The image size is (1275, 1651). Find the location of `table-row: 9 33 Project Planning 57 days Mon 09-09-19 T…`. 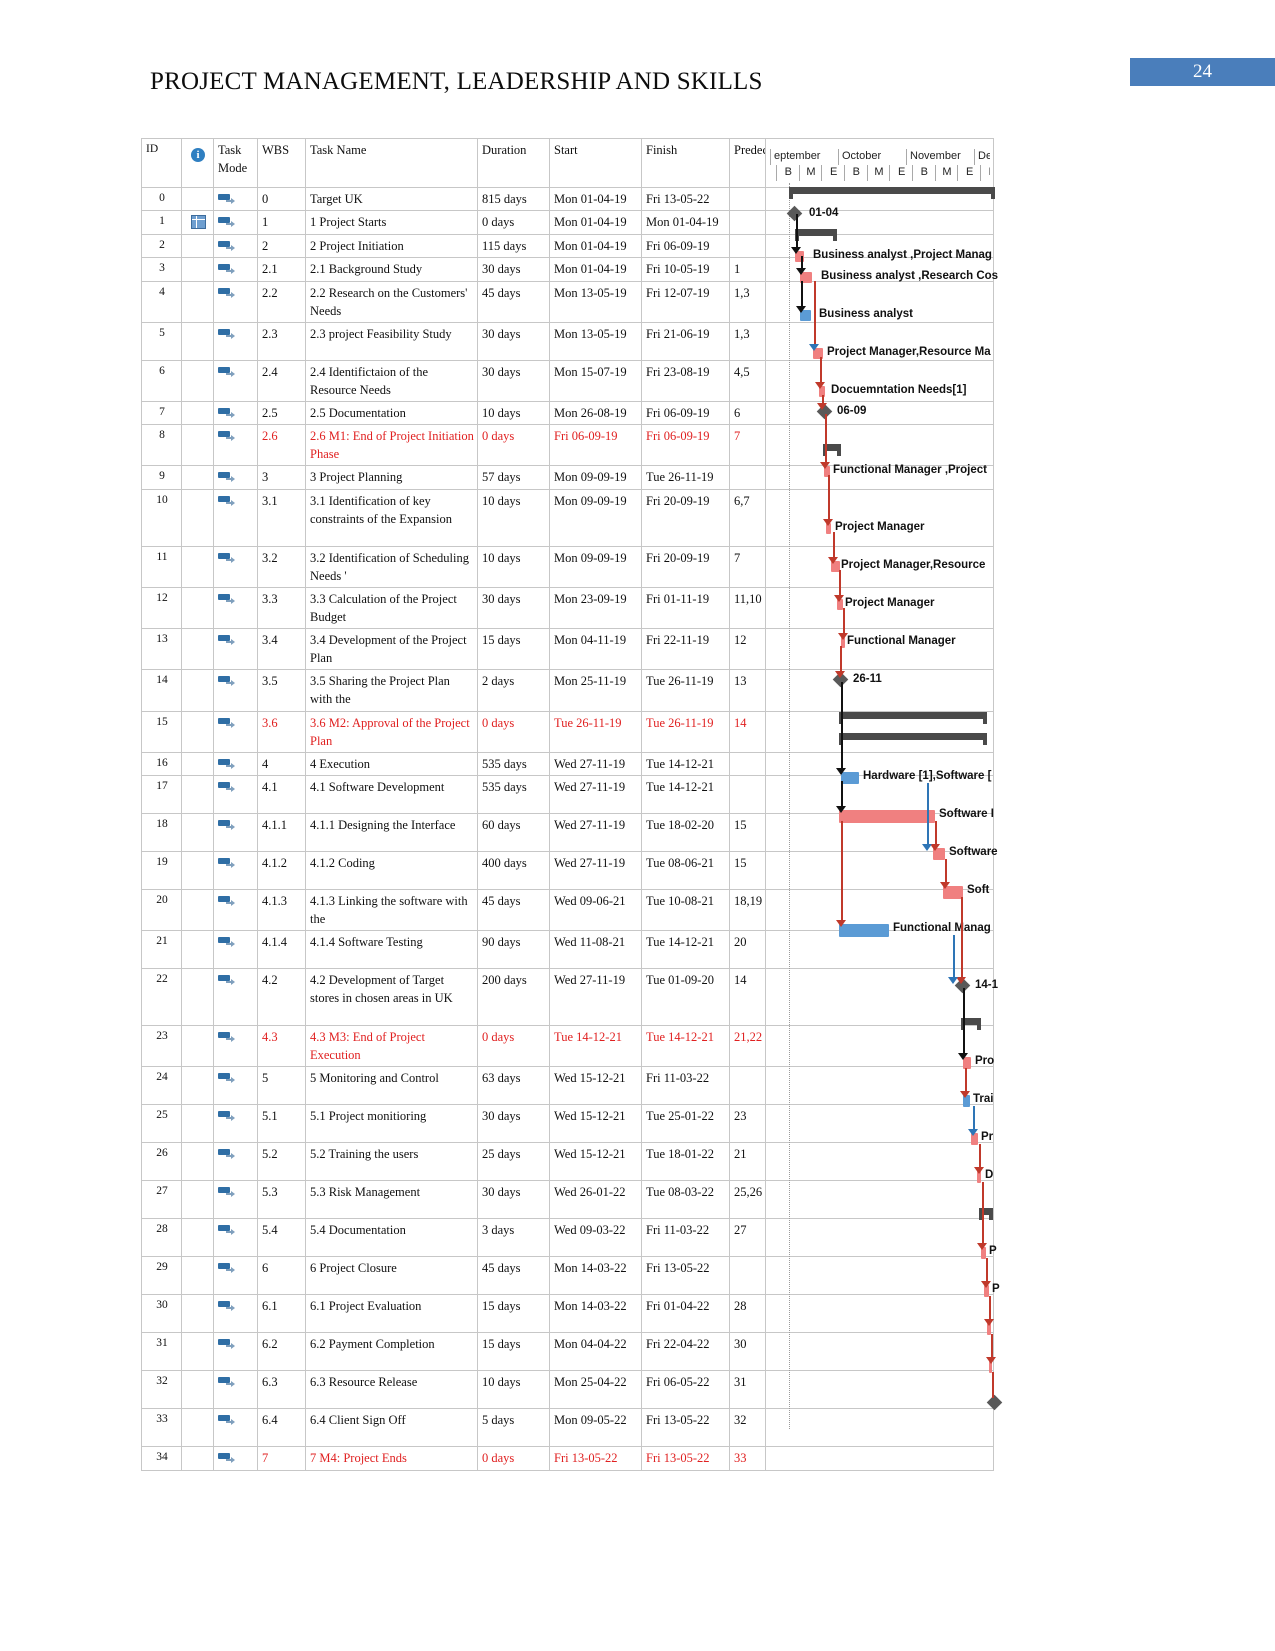

table-row: 9 33 Project Planning 57 days Mon 09-09-19 T… is located at coordinates (567, 477).